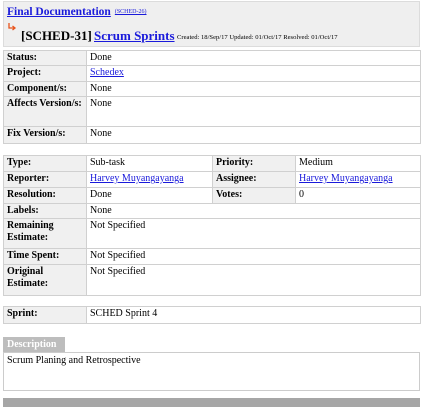 The height and width of the screenshot is (414, 430). I want to click on project-row: Project: Schedex, so click(212, 73).